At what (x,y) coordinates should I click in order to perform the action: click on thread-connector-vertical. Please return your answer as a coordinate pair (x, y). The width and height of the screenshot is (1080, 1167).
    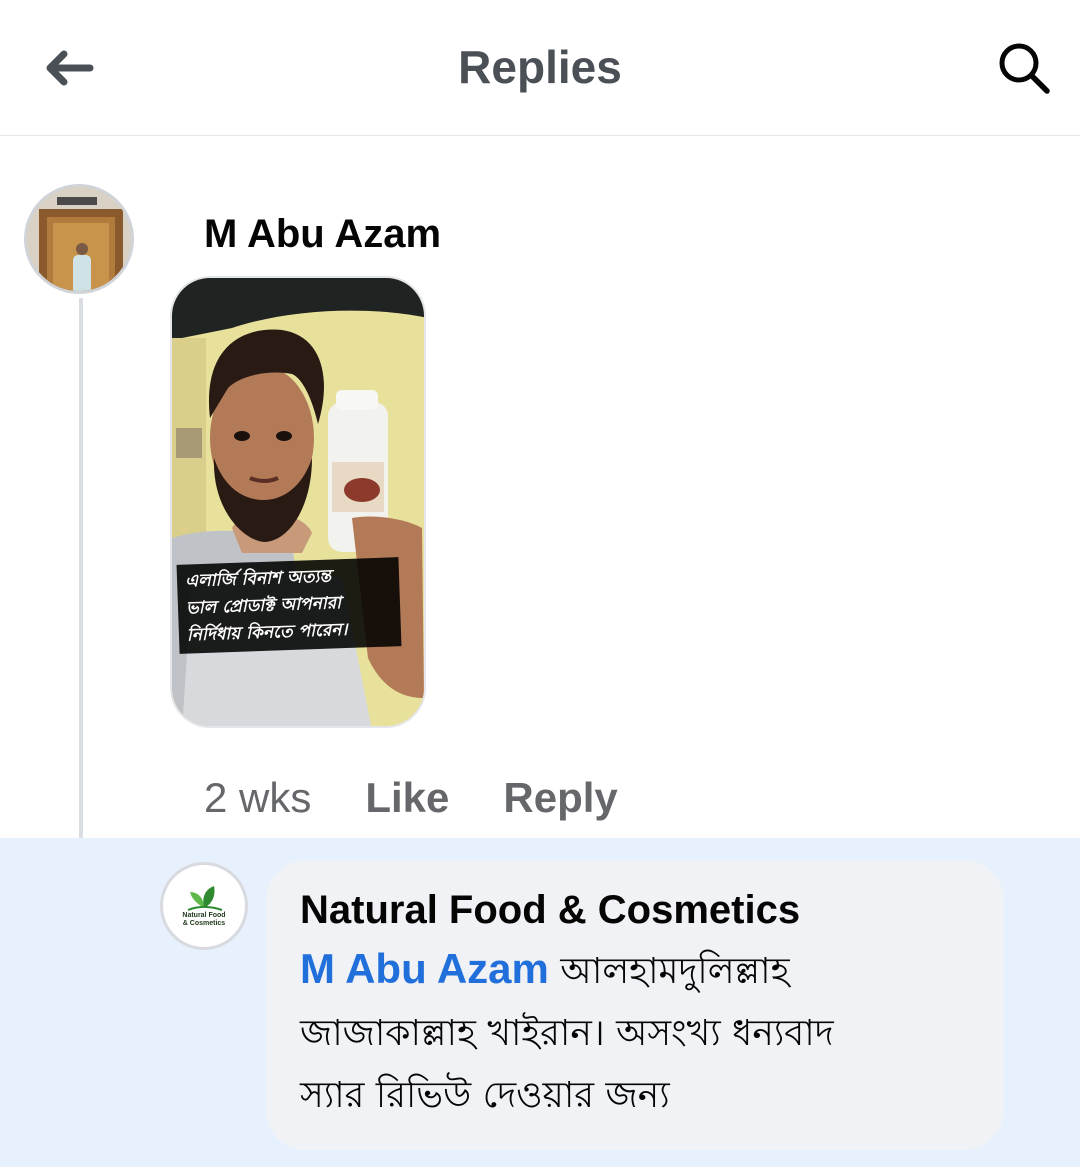
    Looking at the image, I should click on (81, 606).